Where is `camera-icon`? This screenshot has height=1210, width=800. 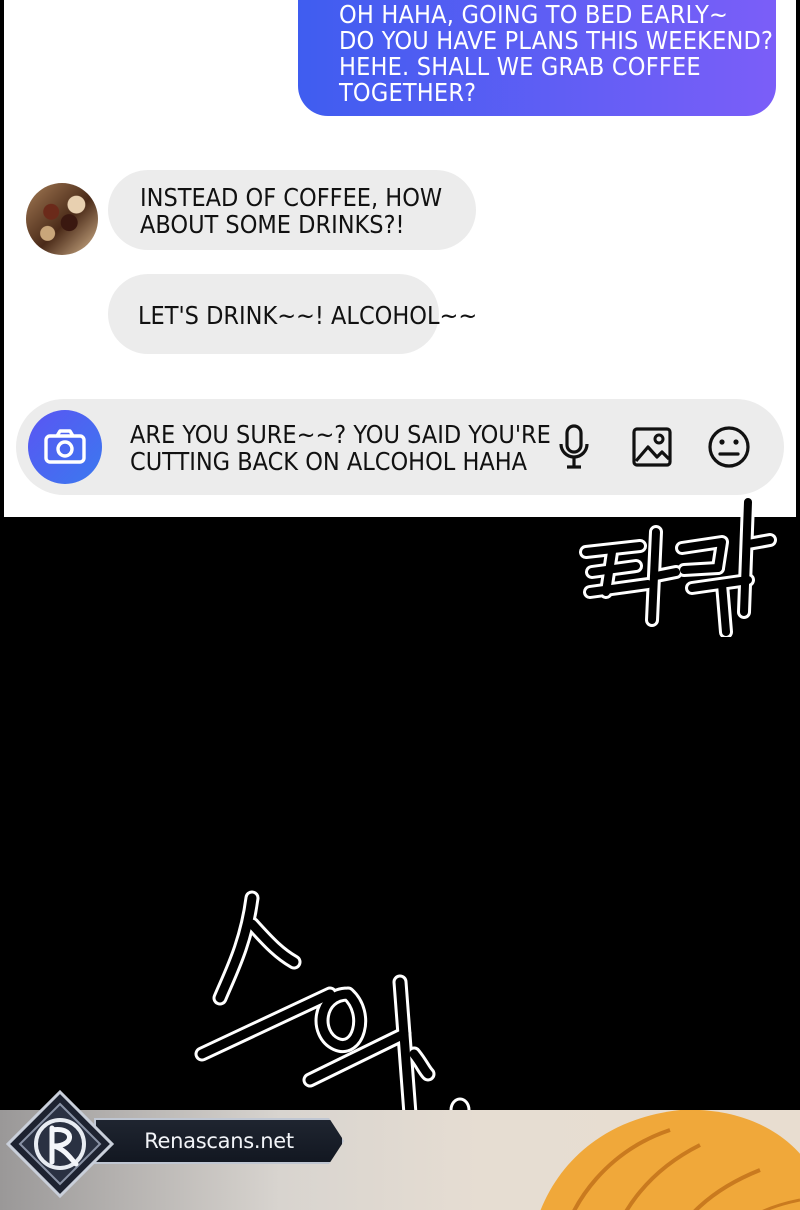 camera-icon is located at coordinates (65, 446).